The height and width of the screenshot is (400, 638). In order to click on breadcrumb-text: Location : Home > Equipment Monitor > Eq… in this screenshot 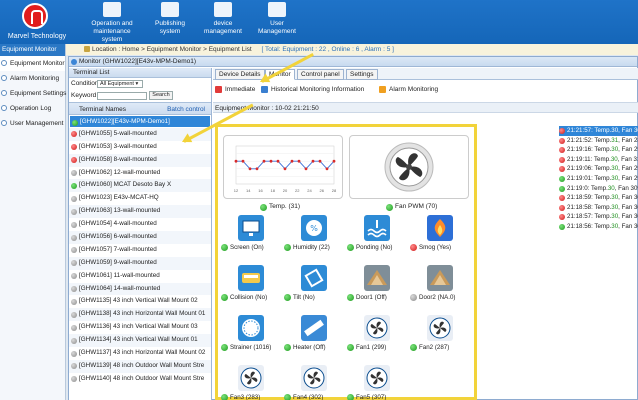, I will do `click(172, 49)`.